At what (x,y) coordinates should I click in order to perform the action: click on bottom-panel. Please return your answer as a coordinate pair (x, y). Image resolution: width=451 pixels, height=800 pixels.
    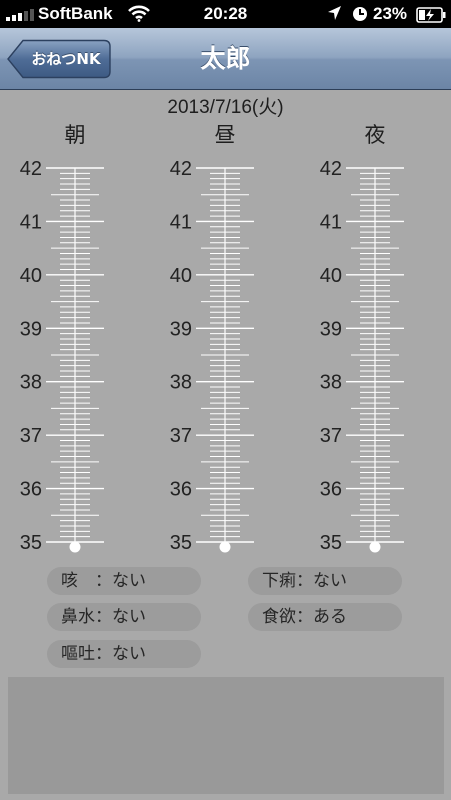
    Looking at the image, I should click on (226, 735).